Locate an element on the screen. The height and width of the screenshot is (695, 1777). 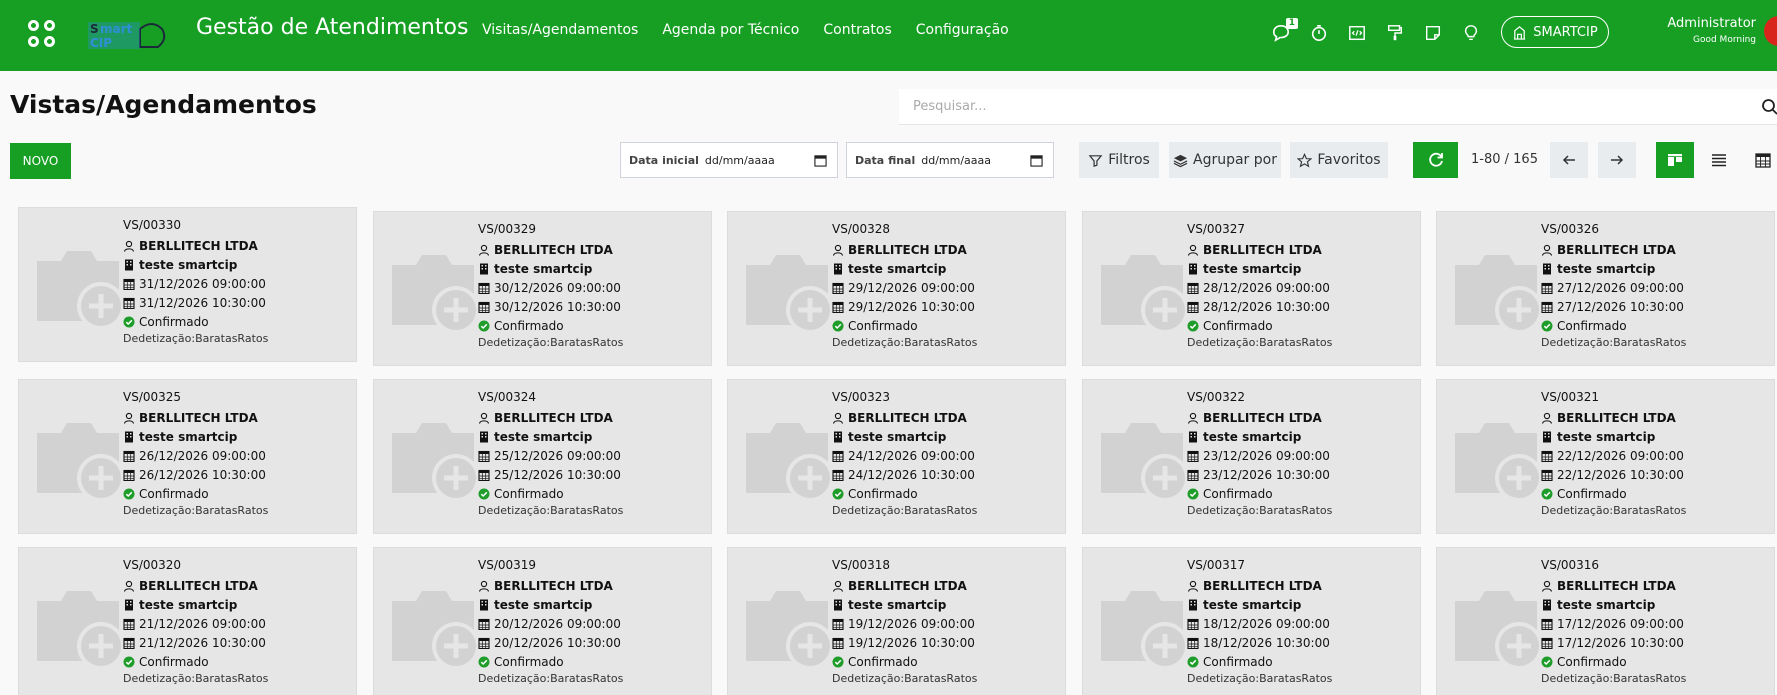
card-start-date: 31/12/2026 09:00:00 is located at coordinates (202, 283).